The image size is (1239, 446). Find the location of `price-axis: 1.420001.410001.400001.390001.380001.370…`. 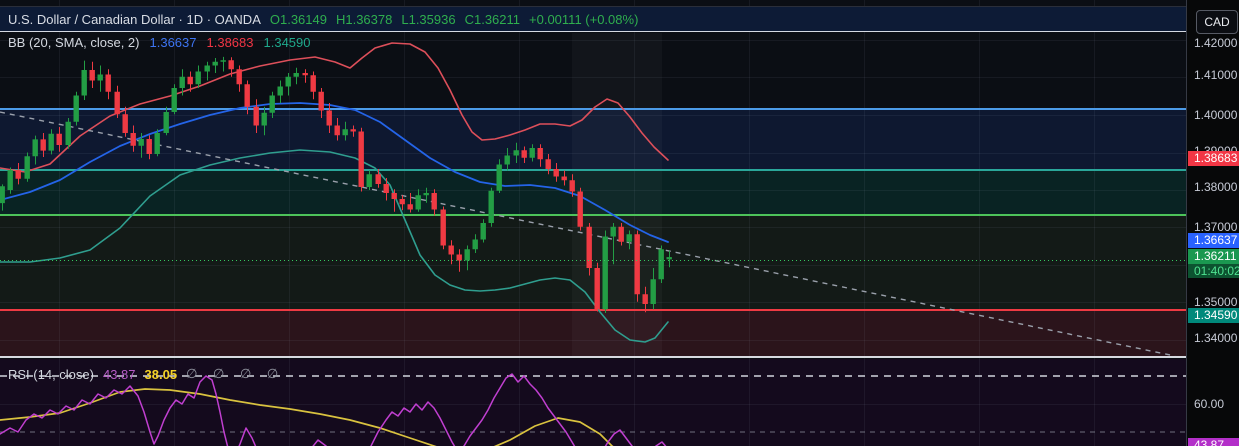

price-axis: 1.420001.410001.400001.390001.380001.370… is located at coordinates (1212, 223).